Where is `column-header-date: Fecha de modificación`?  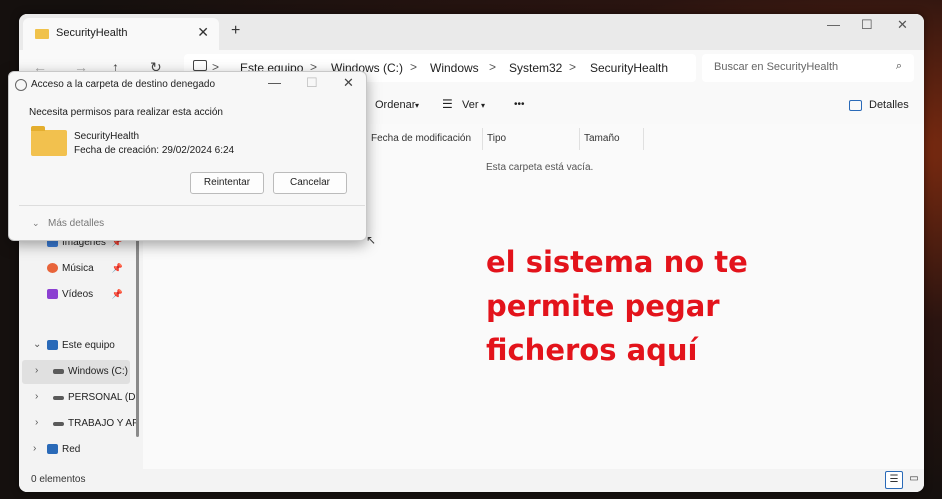
column-header-date: Fecha de modificación is located at coordinates (421, 138).